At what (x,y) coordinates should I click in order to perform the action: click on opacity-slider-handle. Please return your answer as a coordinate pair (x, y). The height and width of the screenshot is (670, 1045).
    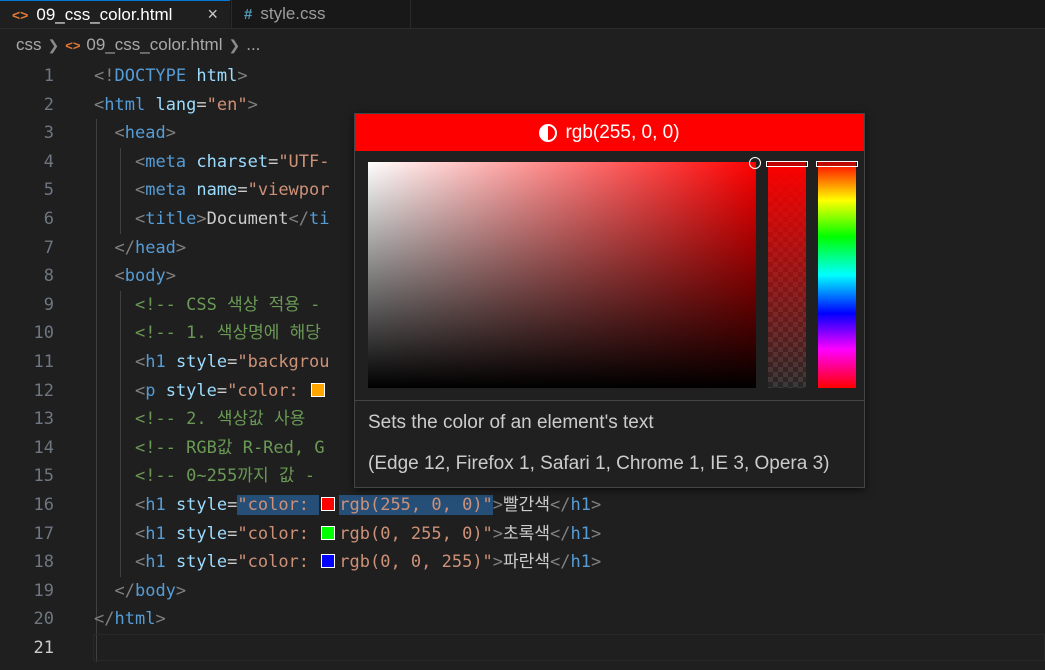
    Looking at the image, I should click on (787, 164).